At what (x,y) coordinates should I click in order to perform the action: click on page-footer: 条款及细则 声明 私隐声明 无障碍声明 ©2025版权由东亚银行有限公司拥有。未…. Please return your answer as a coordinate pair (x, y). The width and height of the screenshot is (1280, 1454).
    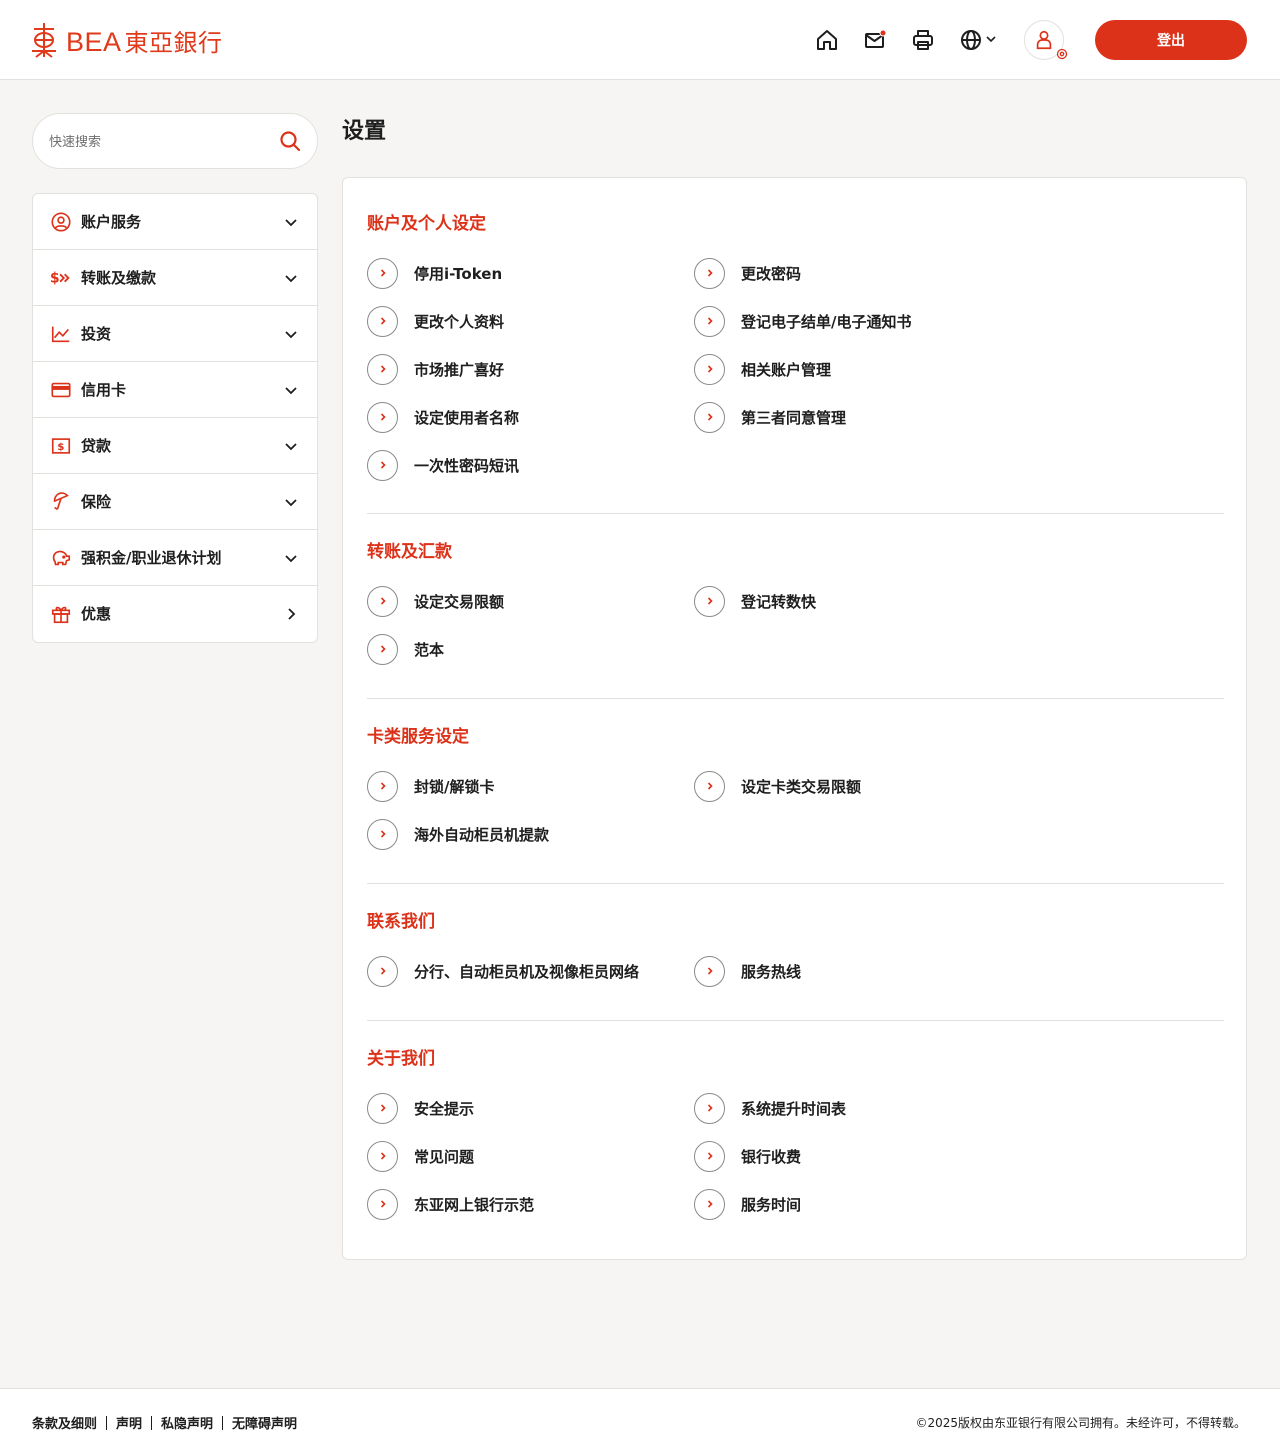
    Looking at the image, I should click on (640, 1421).